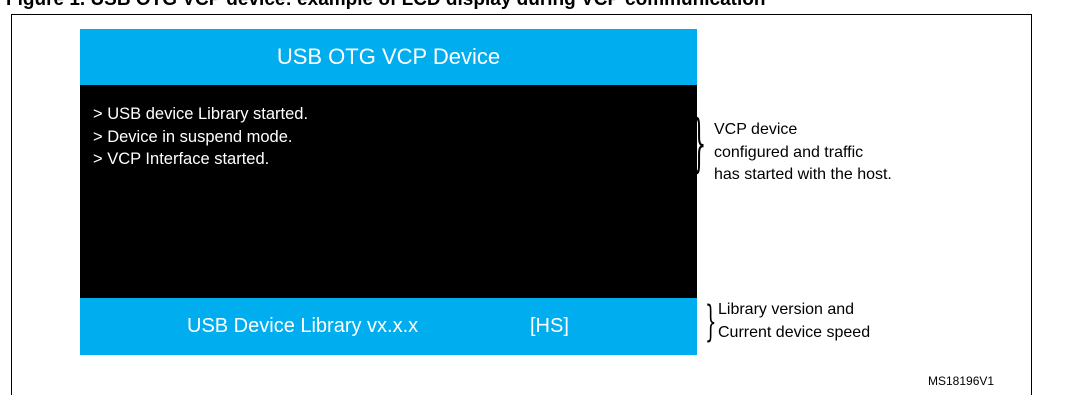 The height and width of the screenshot is (395, 1084). What do you see at coordinates (794, 332) in the screenshot?
I see `annotation-line: Current device speed` at bounding box center [794, 332].